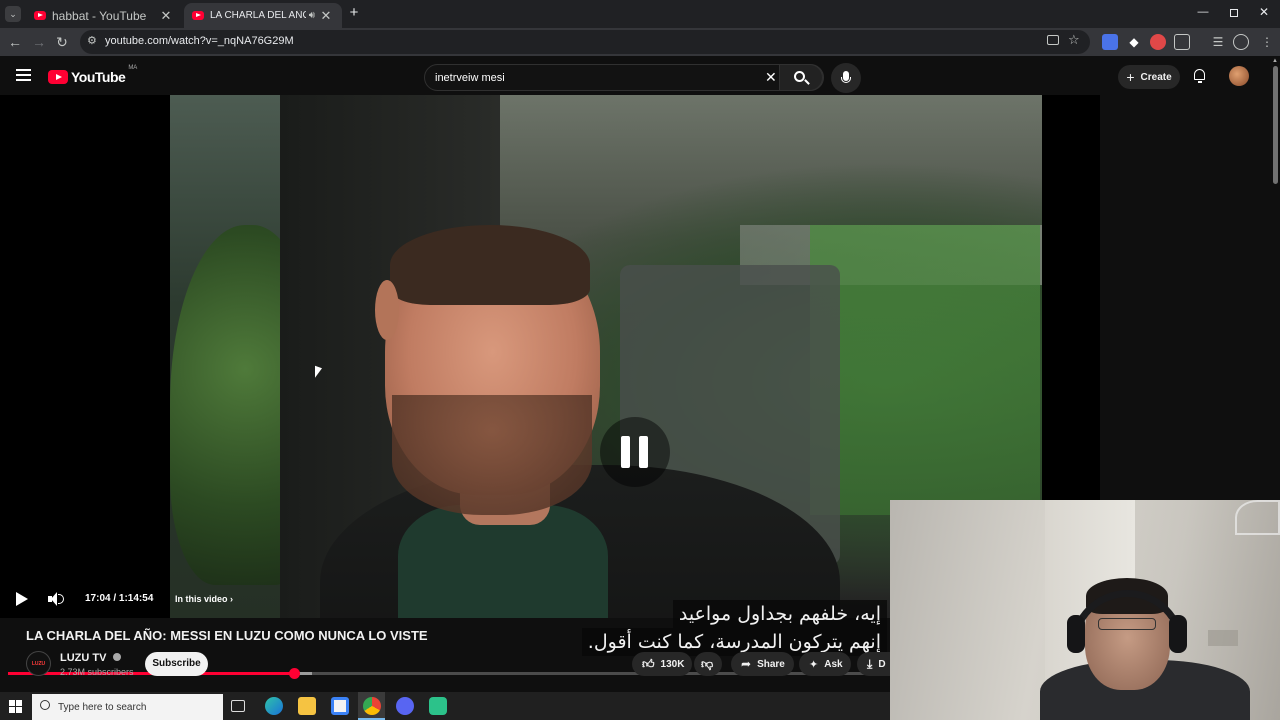 This screenshot has height=720, width=1280. Describe the element at coordinates (1158, 42) in the screenshot. I see `extension-red-icon` at that location.